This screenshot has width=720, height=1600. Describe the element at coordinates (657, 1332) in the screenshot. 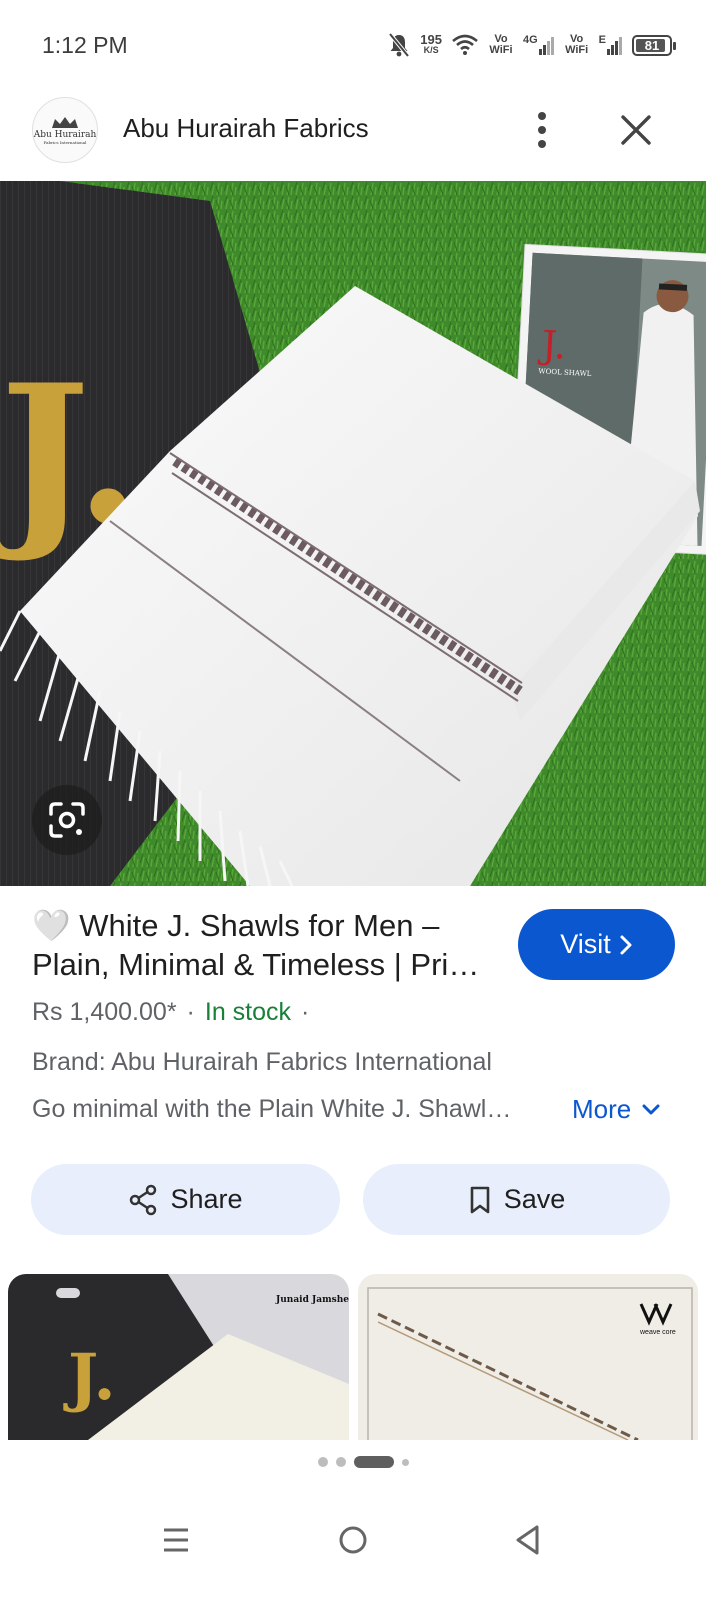

I see `thumb2-brand: weave core` at that location.